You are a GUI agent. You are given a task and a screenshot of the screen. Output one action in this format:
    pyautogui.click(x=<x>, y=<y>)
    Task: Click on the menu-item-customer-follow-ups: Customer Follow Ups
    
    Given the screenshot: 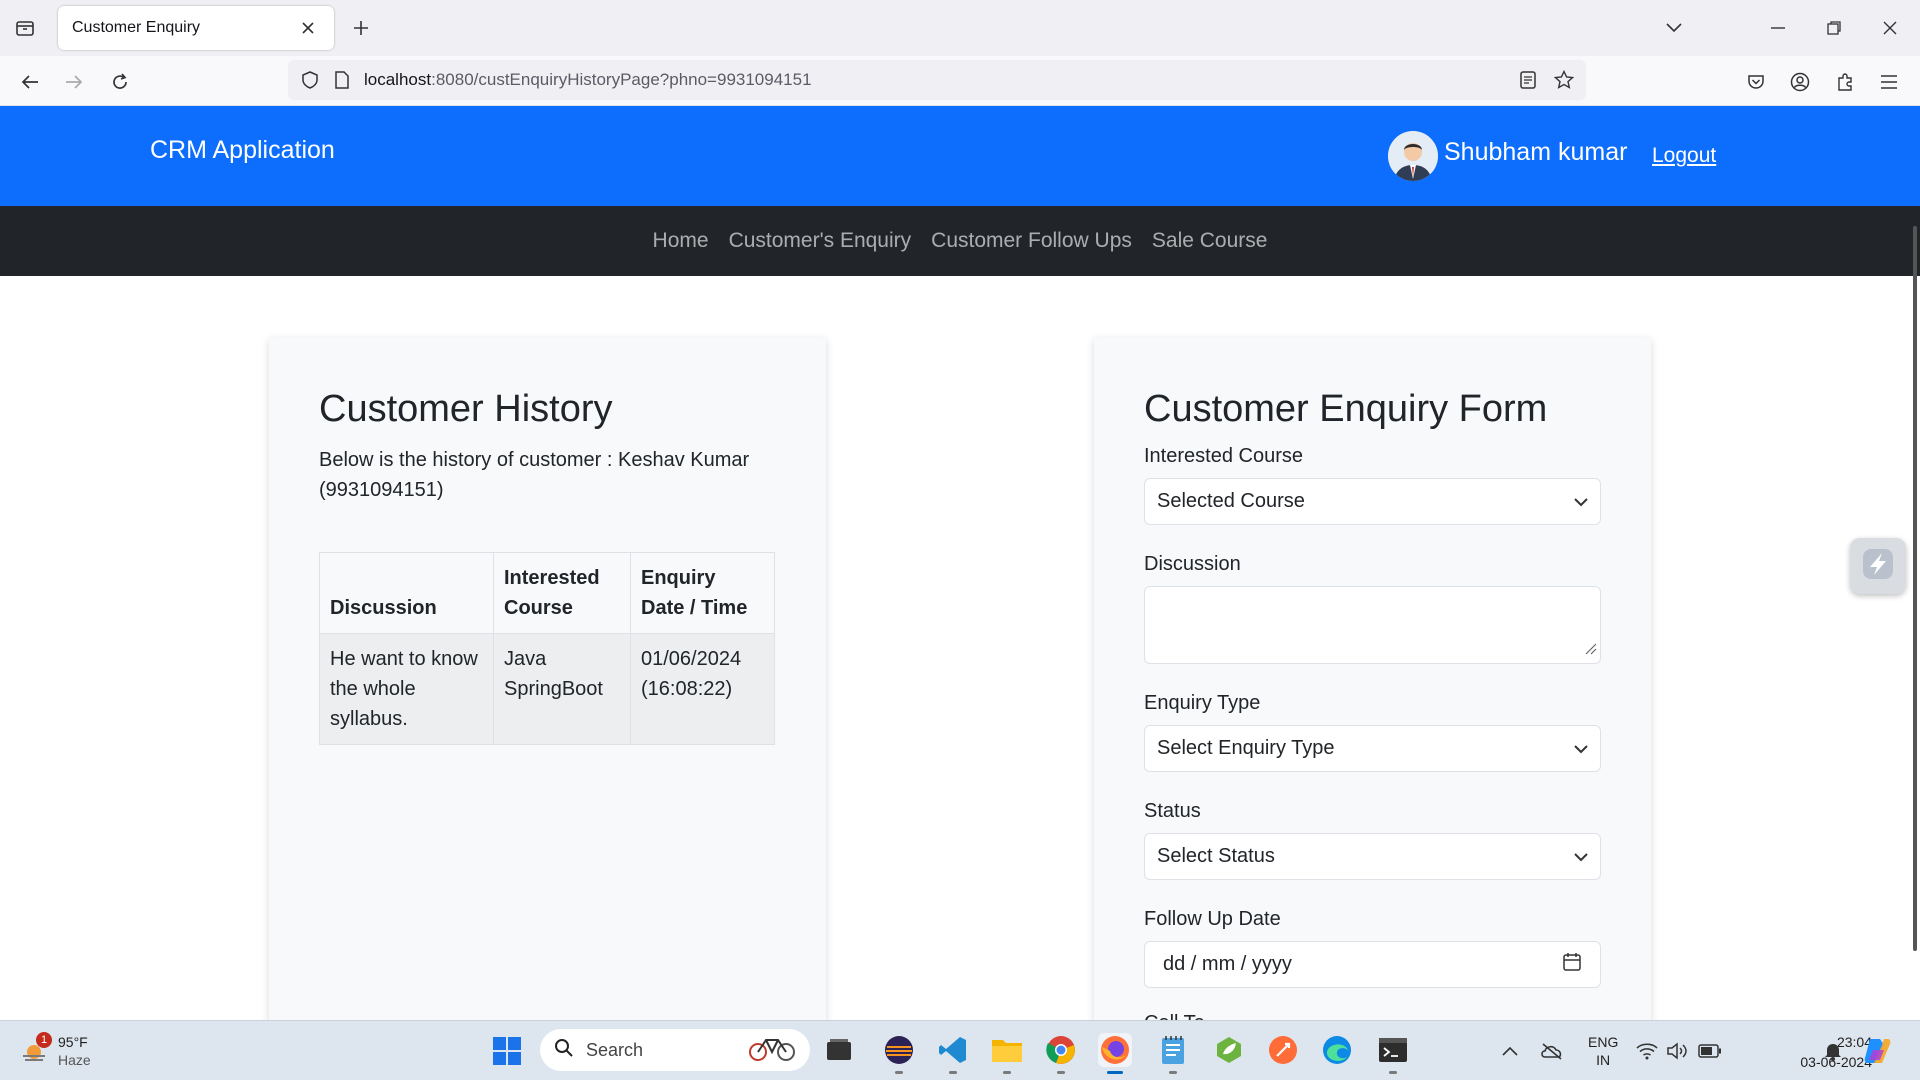 What is the action you would take?
    pyautogui.click(x=1031, y=241)
    